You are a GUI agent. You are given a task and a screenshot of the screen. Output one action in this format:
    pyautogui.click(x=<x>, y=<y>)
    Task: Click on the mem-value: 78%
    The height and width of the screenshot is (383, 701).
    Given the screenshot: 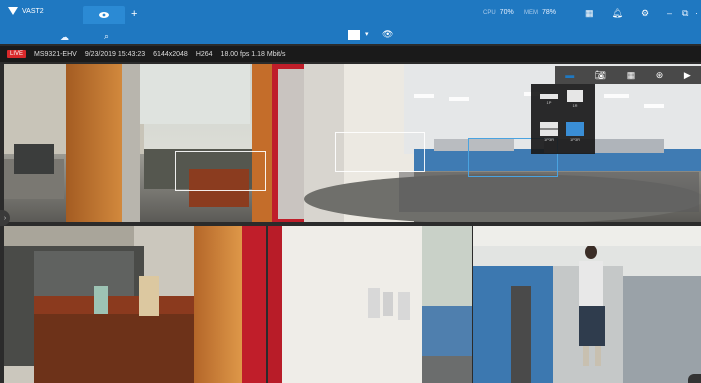 What is the action you would take?
    pyautogui.click(x=549, y=12)
    